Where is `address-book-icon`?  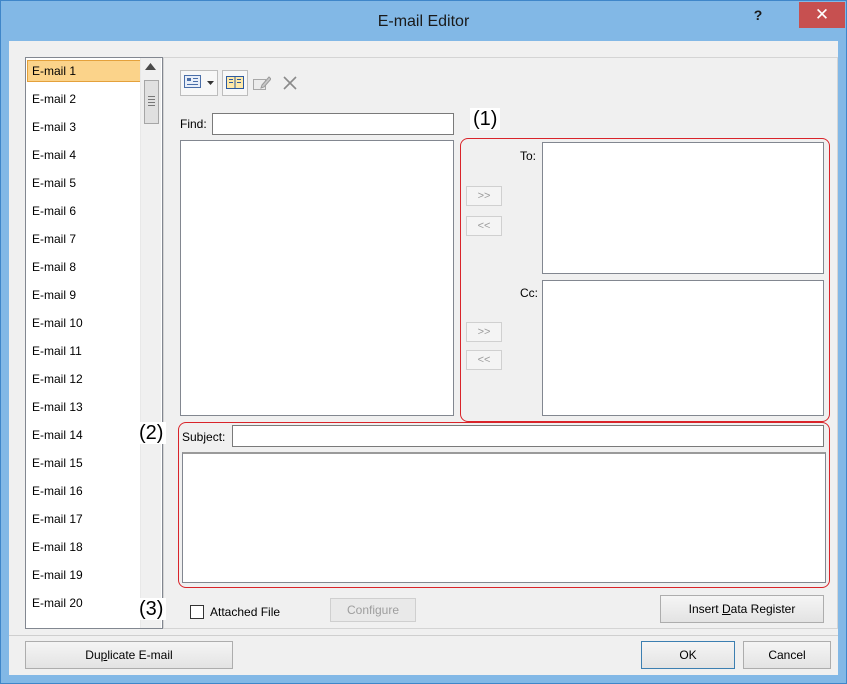
address-book-icon is located at coordinates (235, 82).